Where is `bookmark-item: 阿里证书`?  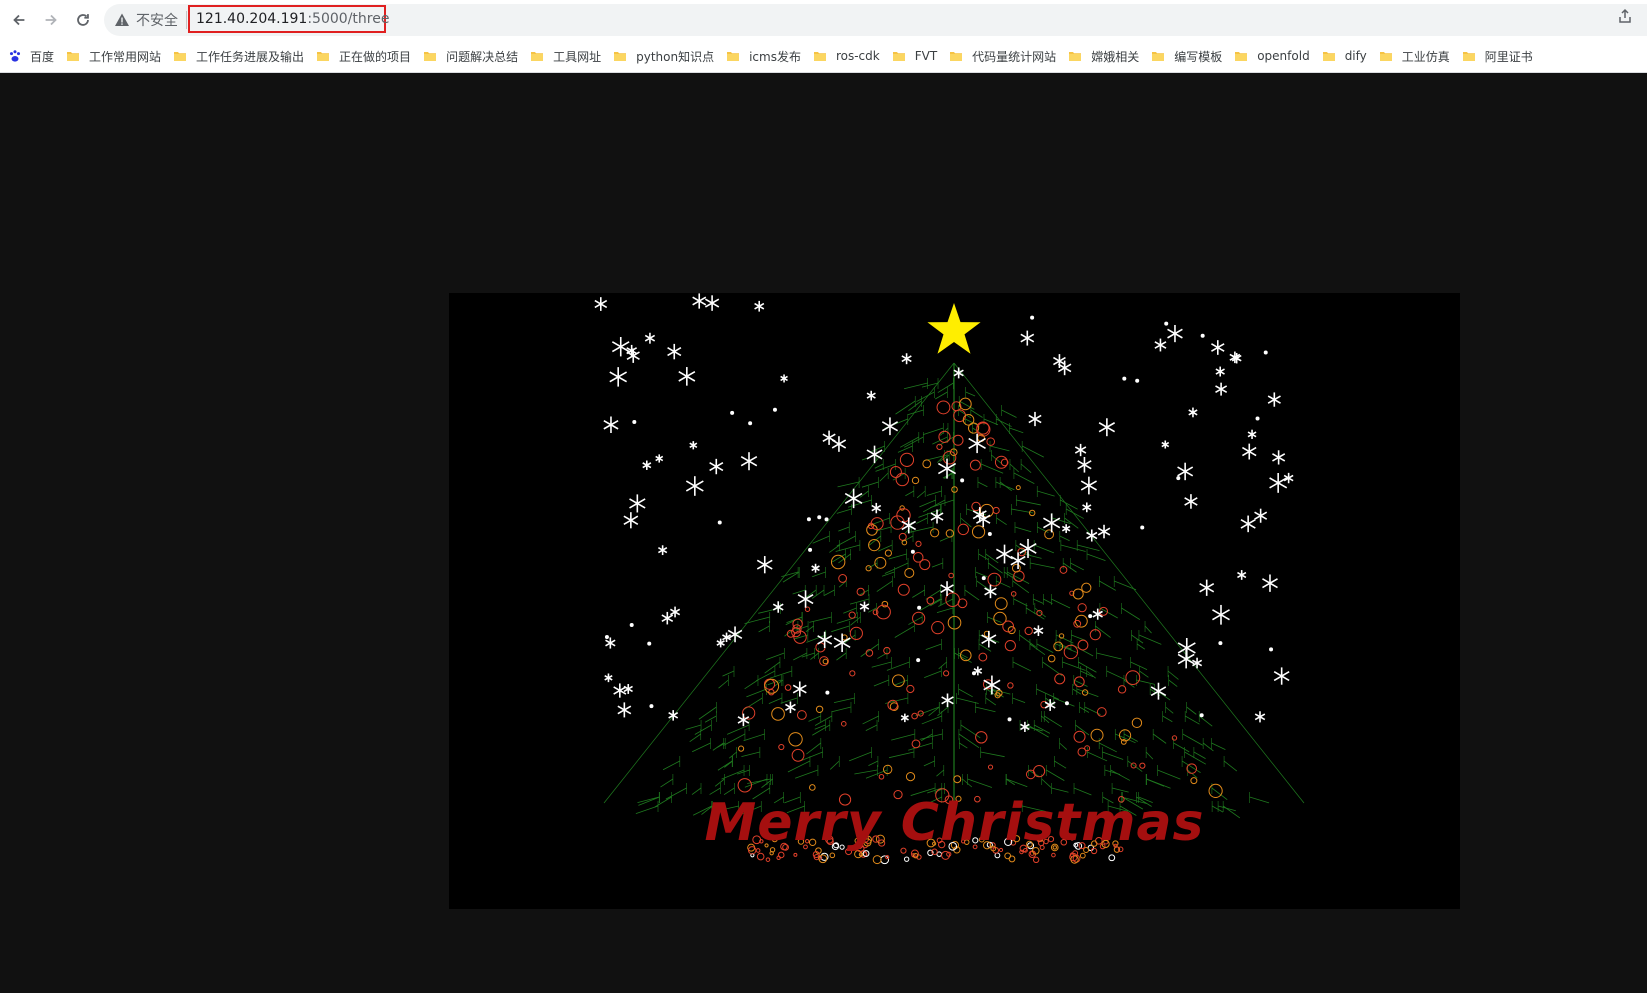
bookmark-item: 阿里证书 is located at coordinates (1496, 56).